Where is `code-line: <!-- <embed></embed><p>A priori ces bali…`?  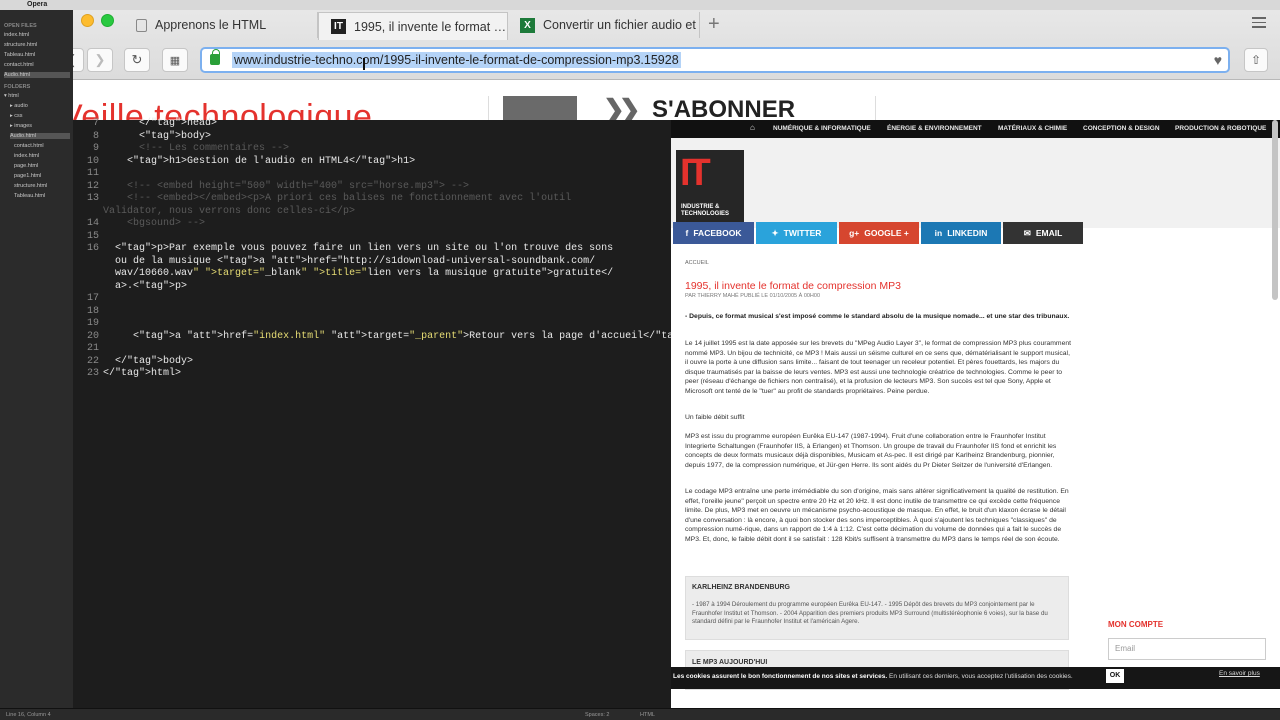 code-line: <!-- <embed></embed><p>A priori ces bali… is located at coordinates (349, 198).